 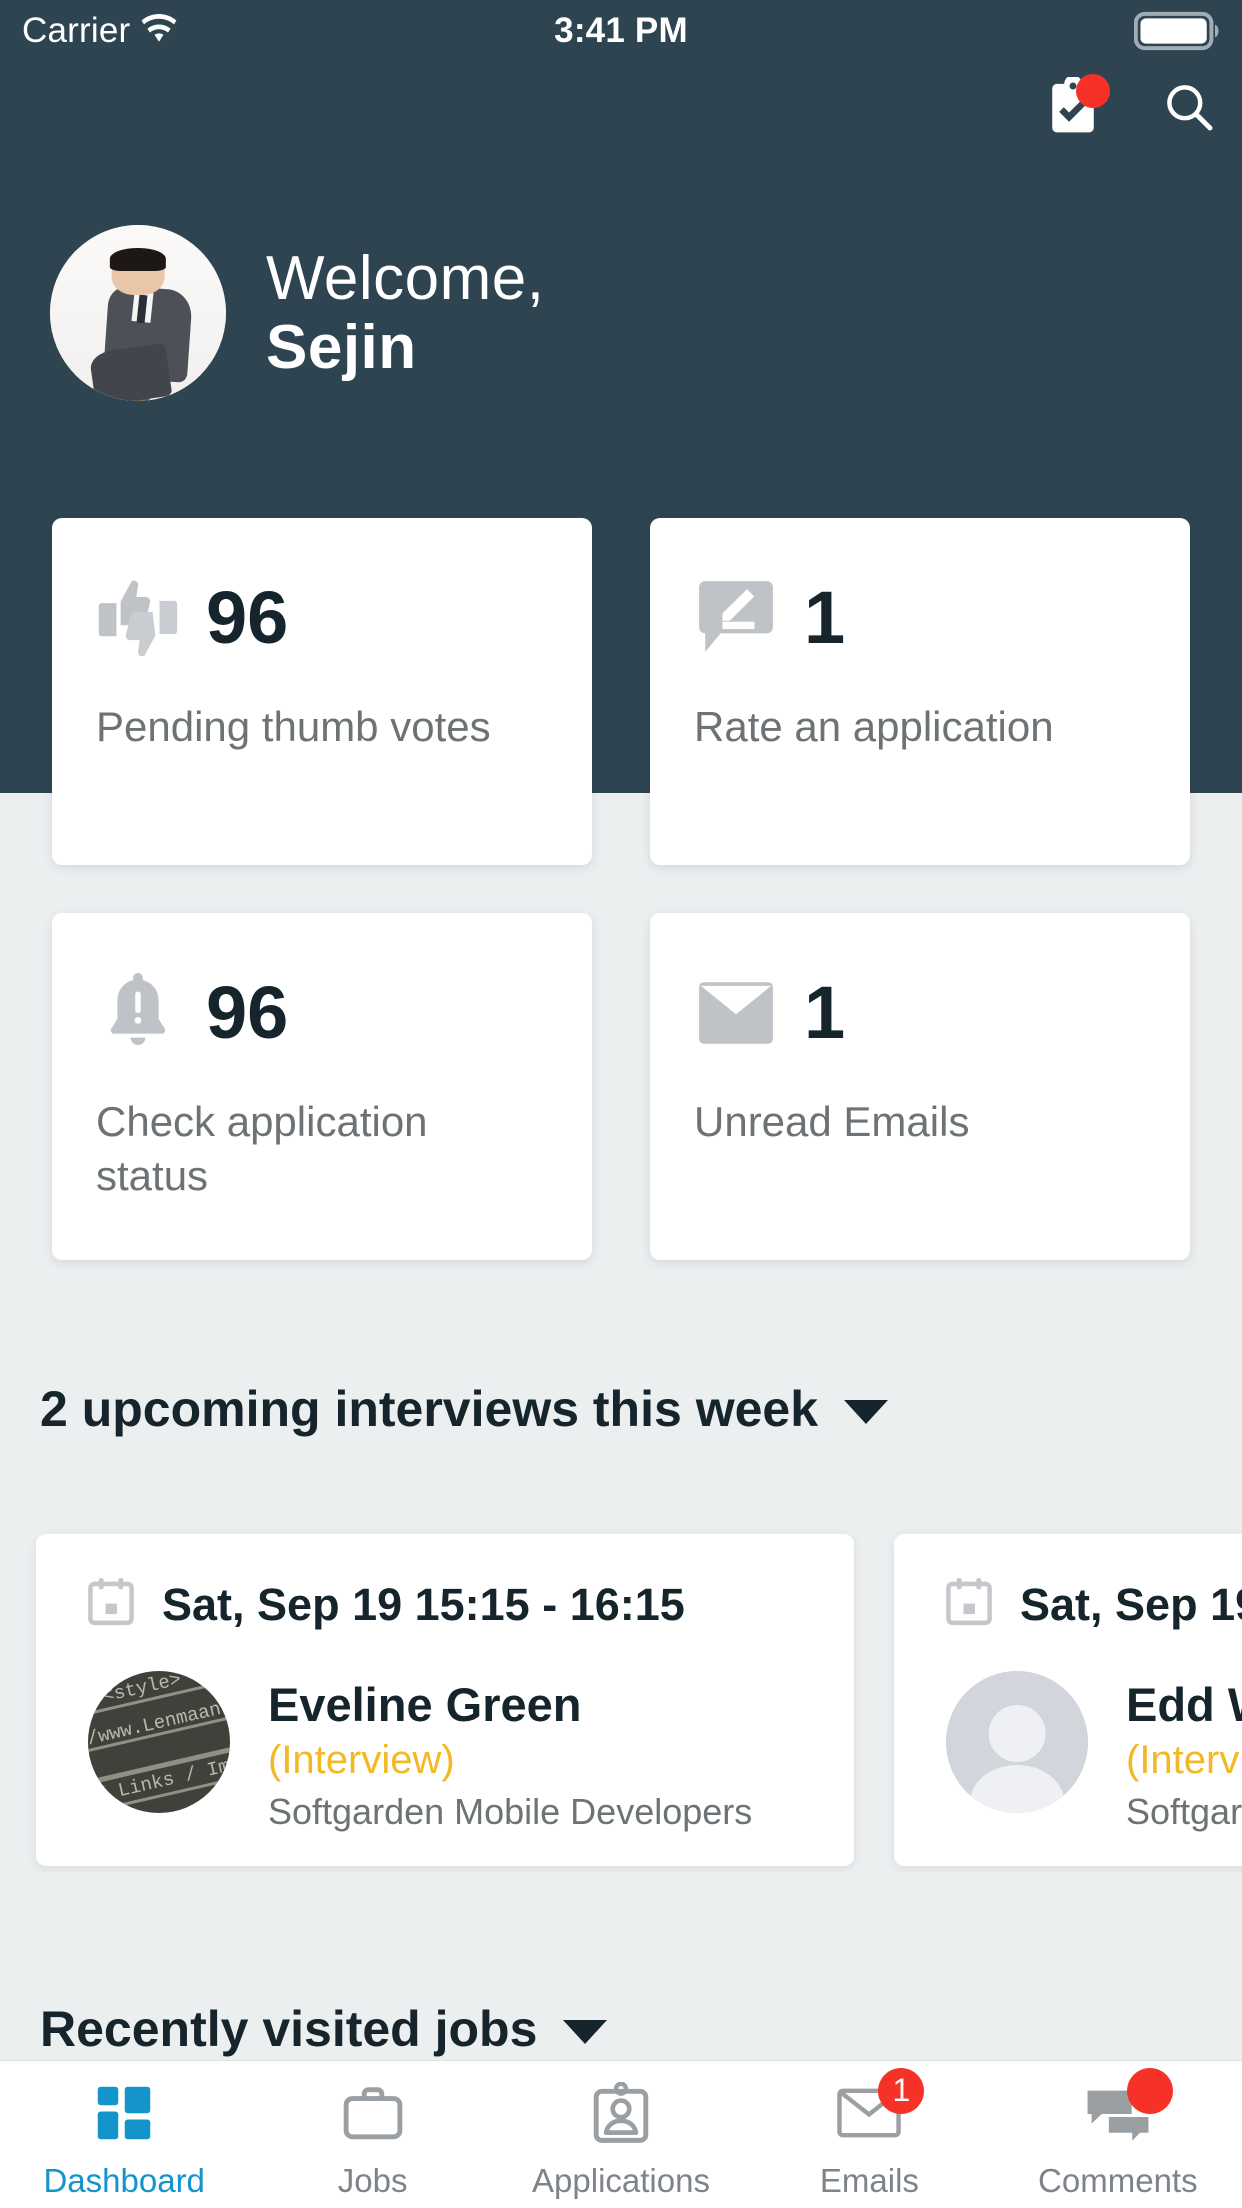 What do you see at coordinates (124, 2113) in the screenshot?
I see `dashboard-grid-icon` at bounding box center [124, 2113].